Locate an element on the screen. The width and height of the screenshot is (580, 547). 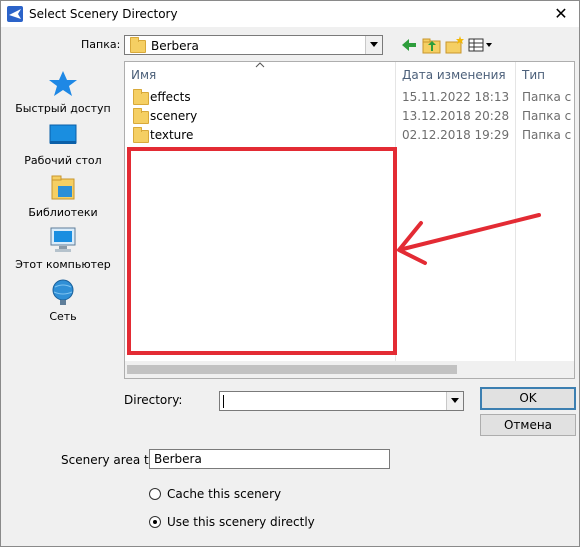
up-folder-icon is located at coordinates (431, 46).